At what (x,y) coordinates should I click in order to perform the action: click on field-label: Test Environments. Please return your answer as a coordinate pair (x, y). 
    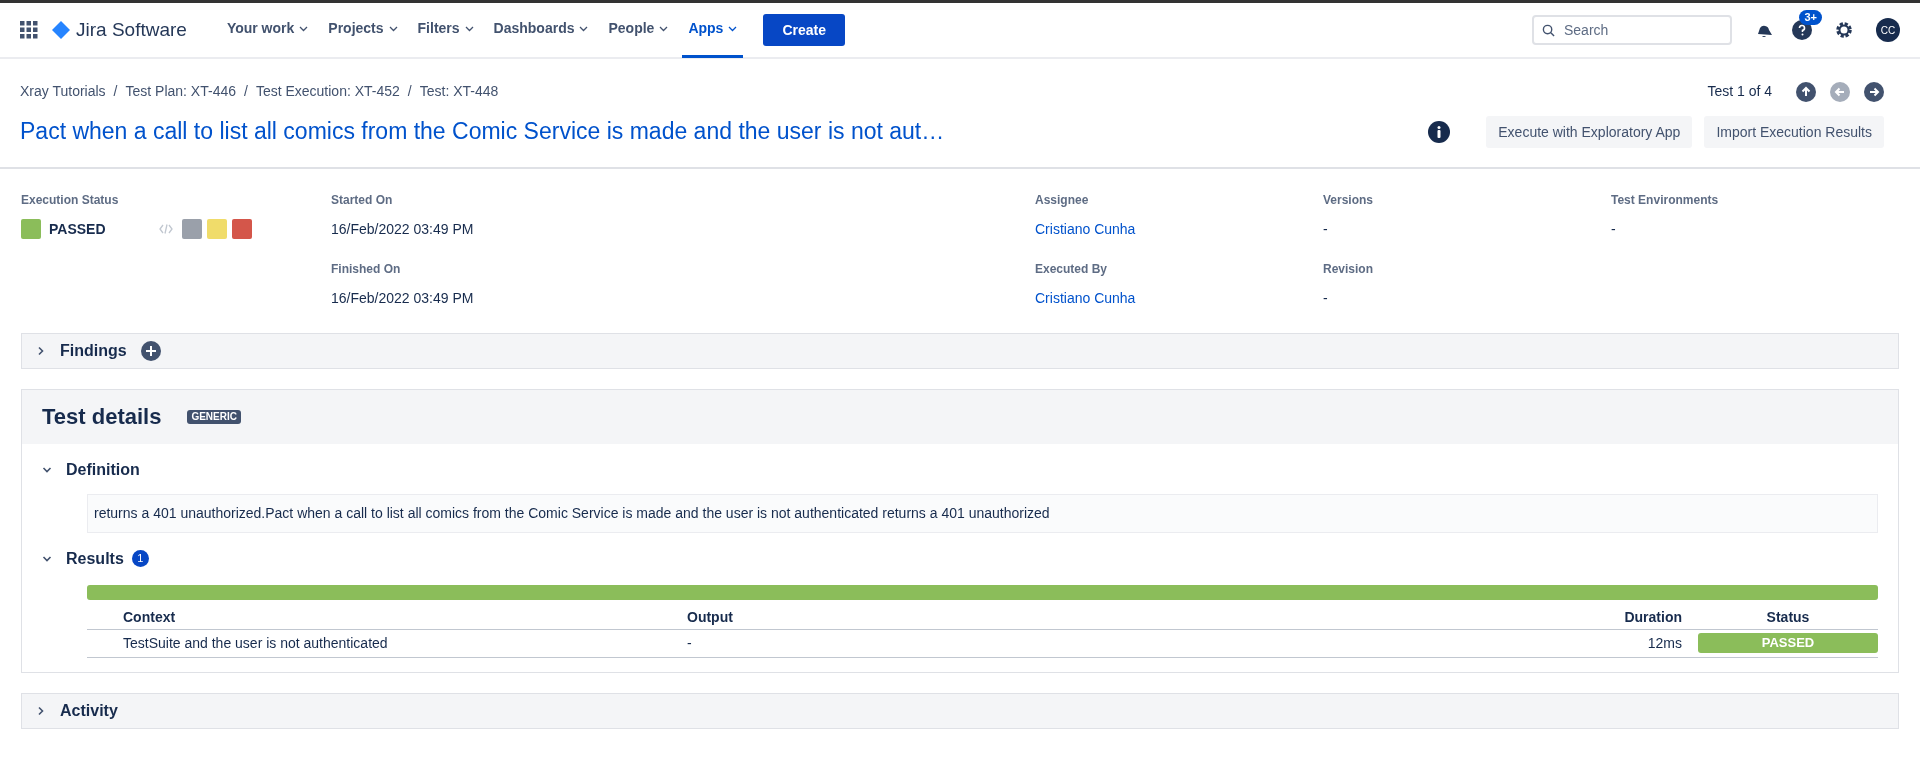
    Looking at the image, I should click on (1665, 200).